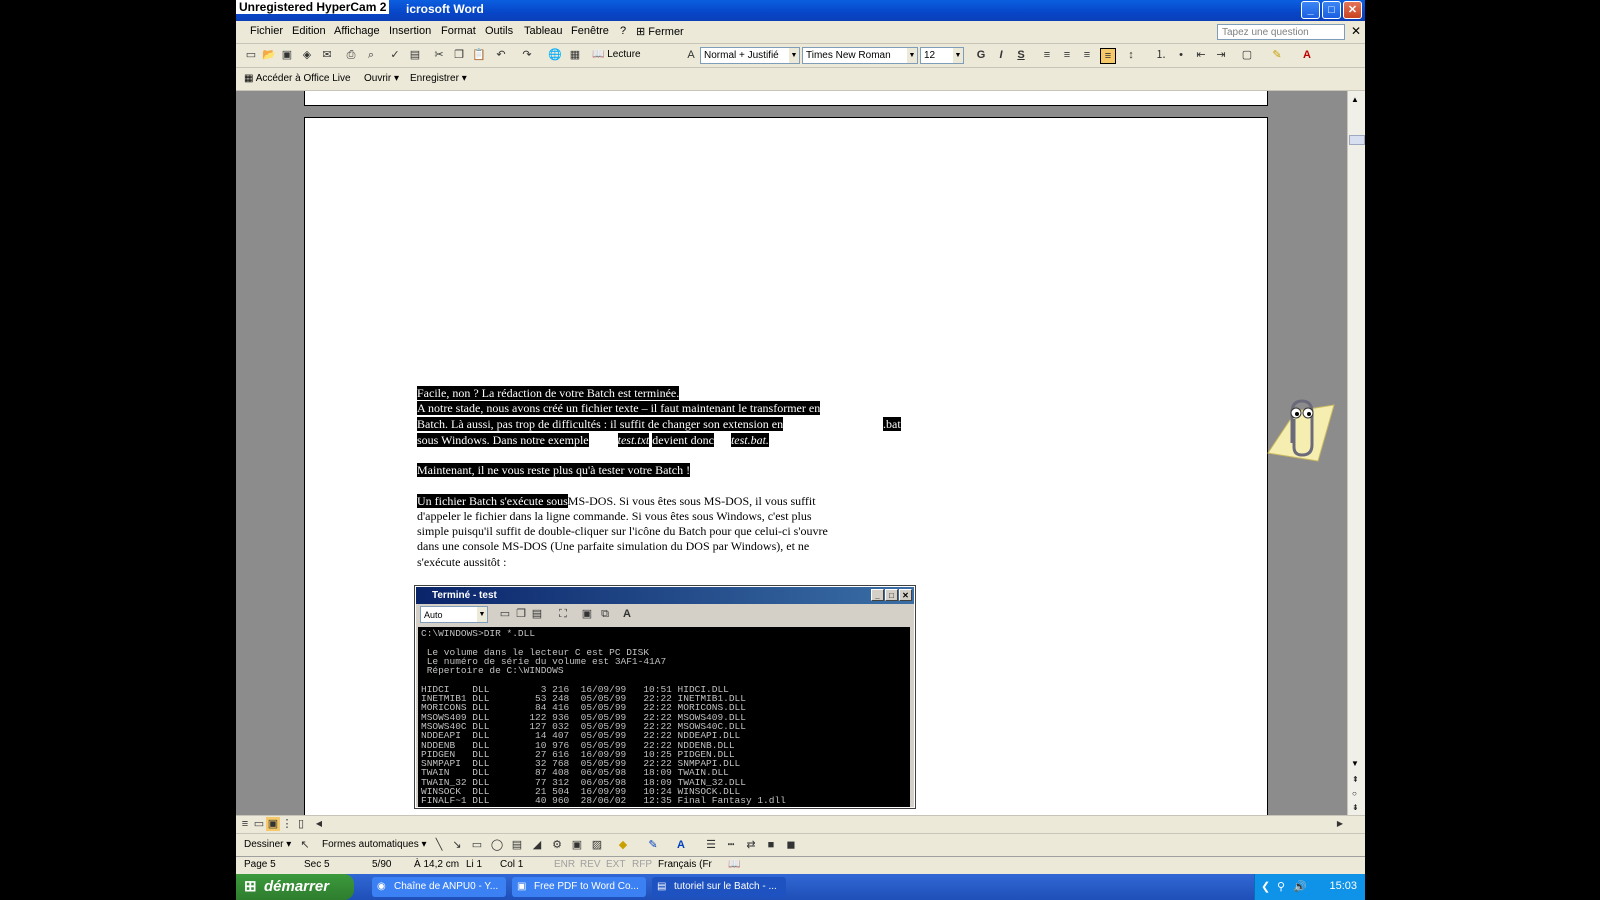  I want to click on previous-page-icon: ⇞, so click(1355, 779).